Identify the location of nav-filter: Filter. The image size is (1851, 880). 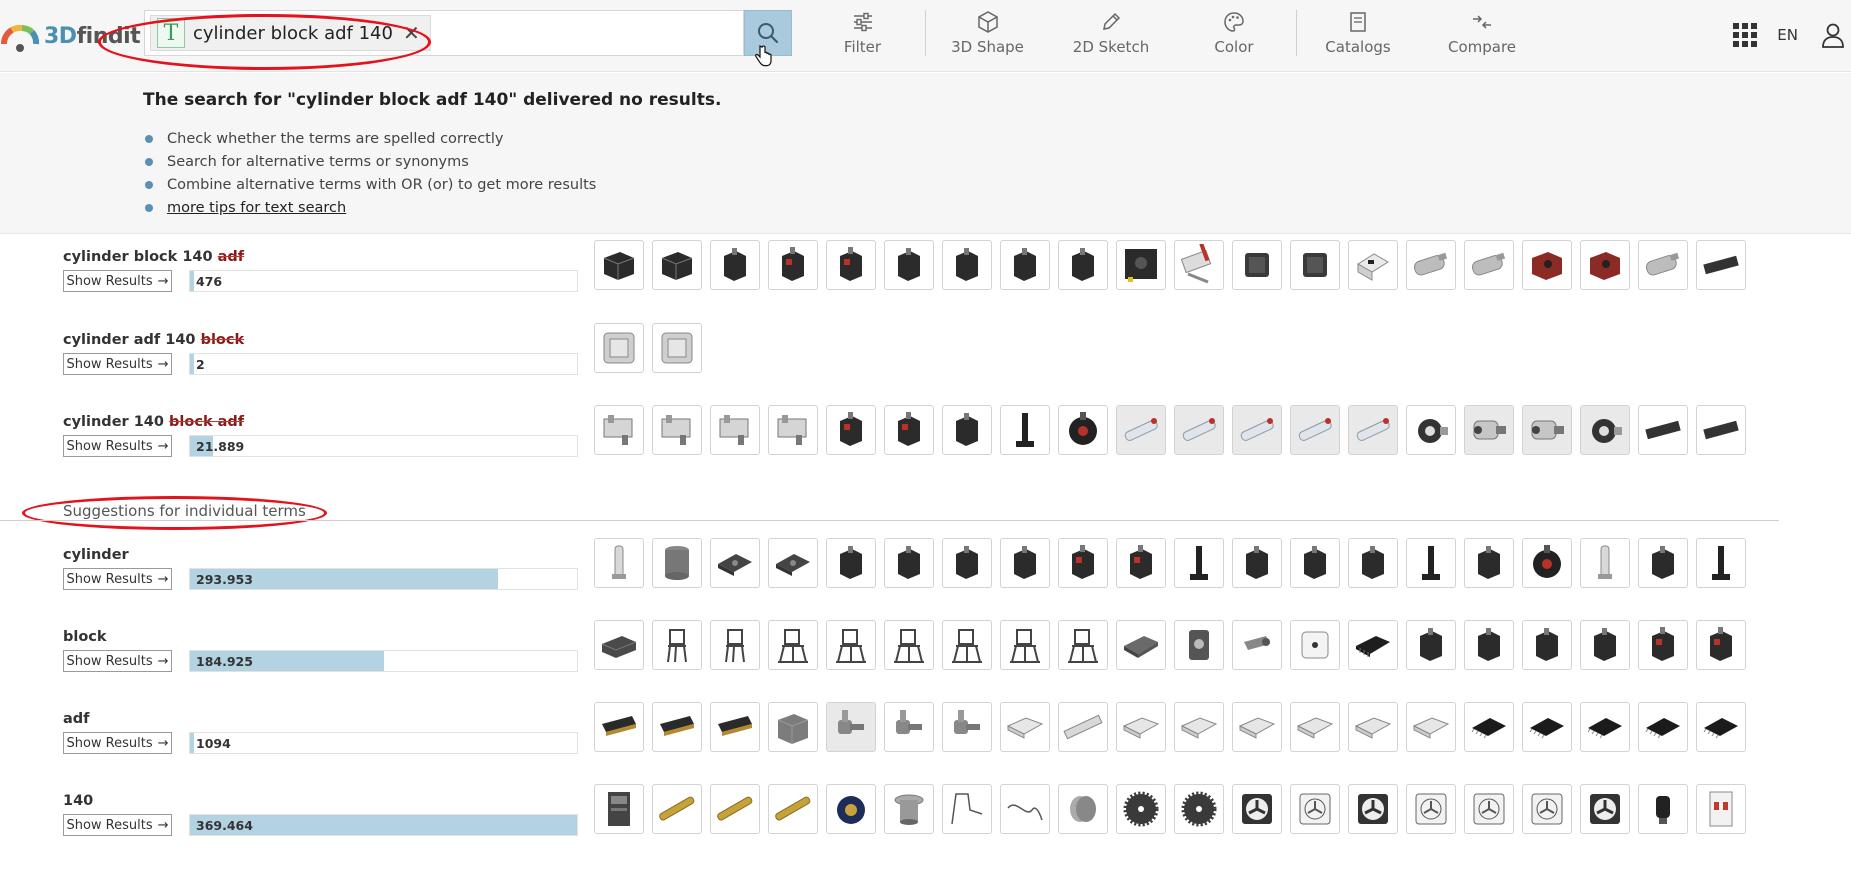
(862, 35).